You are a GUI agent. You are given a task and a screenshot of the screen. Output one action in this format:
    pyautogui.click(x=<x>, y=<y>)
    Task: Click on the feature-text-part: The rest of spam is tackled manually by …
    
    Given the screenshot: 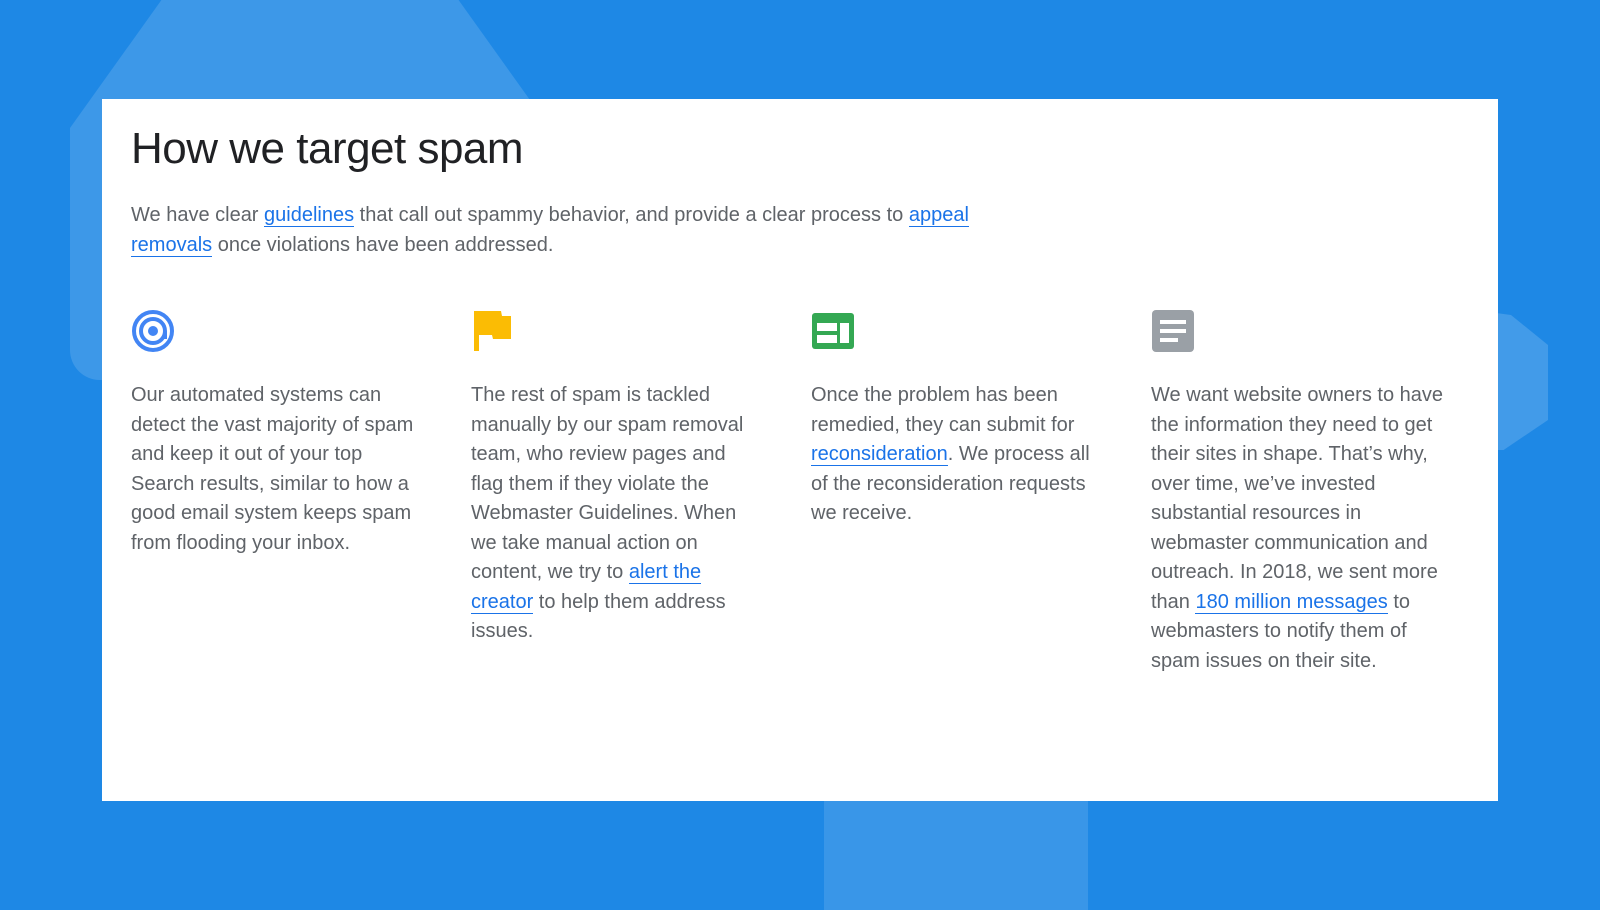 What is the action you would take?
    pyautogui.click(x=607, y=484)
    